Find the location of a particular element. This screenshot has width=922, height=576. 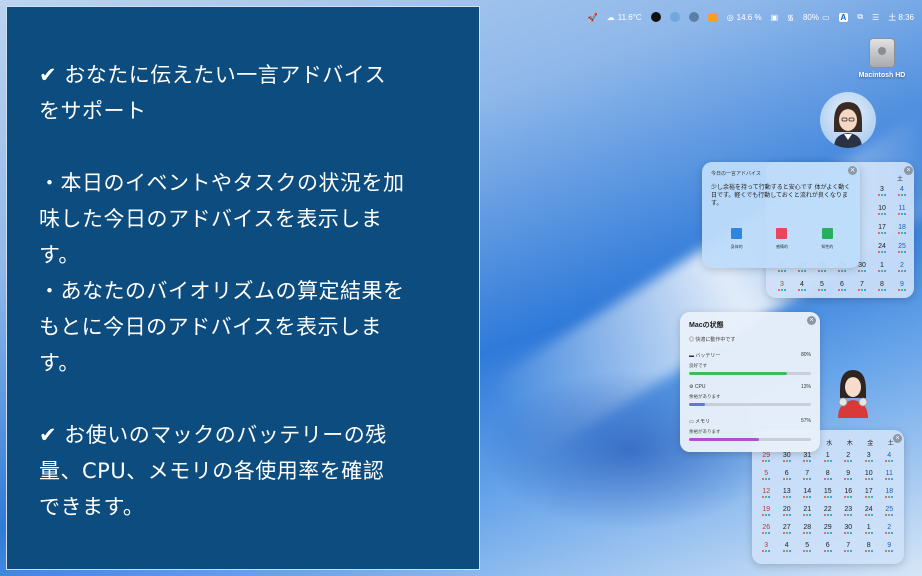

weekday-header: 金 is located at coordinates (870, 444).